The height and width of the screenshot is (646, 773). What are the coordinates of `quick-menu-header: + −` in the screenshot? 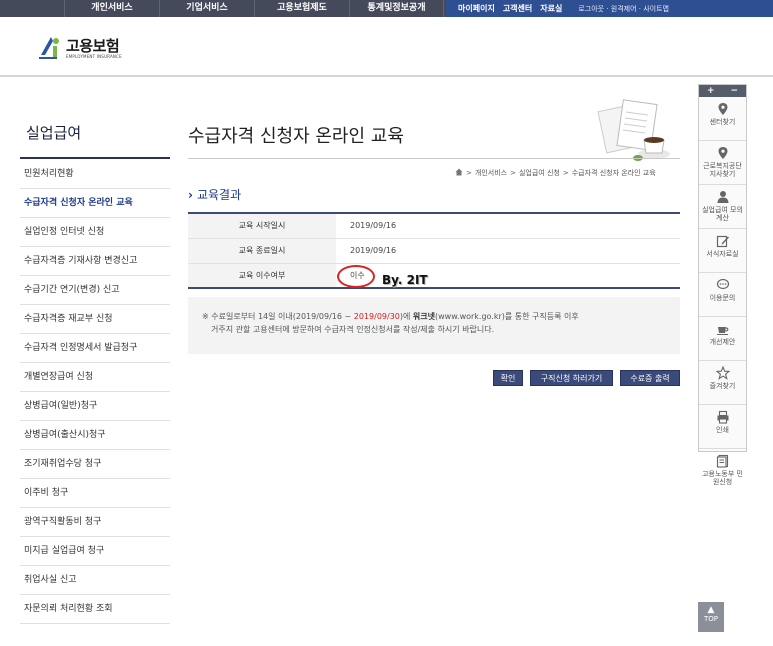 It's located at (722, 91).